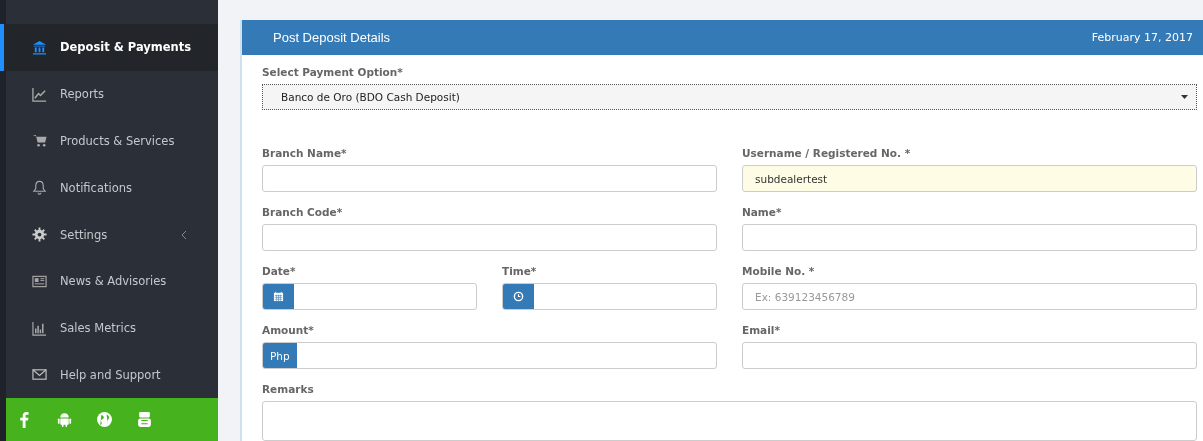 Image resolution: width=1203 pixels, height=441 pixels. Describe the element at coordinates (39, 375) in the screenshot. I see `envelope-icon` at that location.